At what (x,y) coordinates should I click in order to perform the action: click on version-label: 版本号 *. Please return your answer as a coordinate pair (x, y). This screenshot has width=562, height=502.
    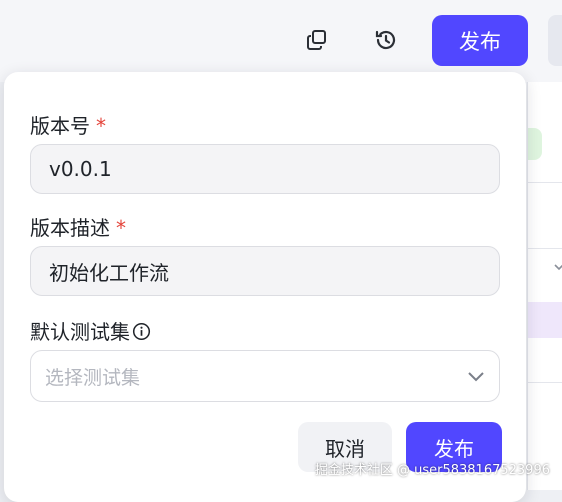
    Looking at the image, I should click on (68, 124).